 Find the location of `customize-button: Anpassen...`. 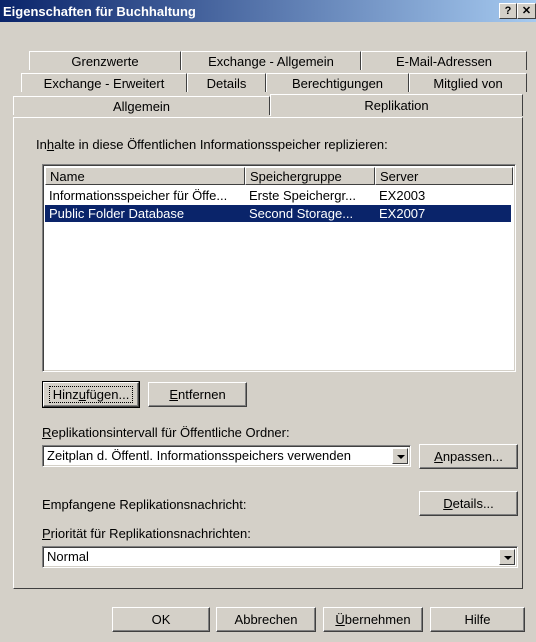

customize-button: Anpassen... is located at coordinates (468, 456).